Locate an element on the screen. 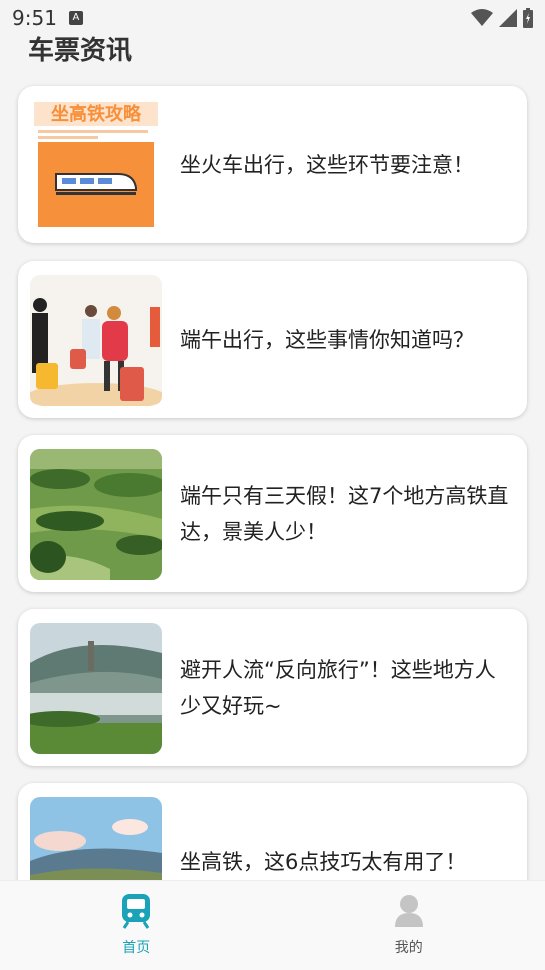 The width and height of the screenshot is (545, 970). battery-icon is located at coordinates (528, 18).